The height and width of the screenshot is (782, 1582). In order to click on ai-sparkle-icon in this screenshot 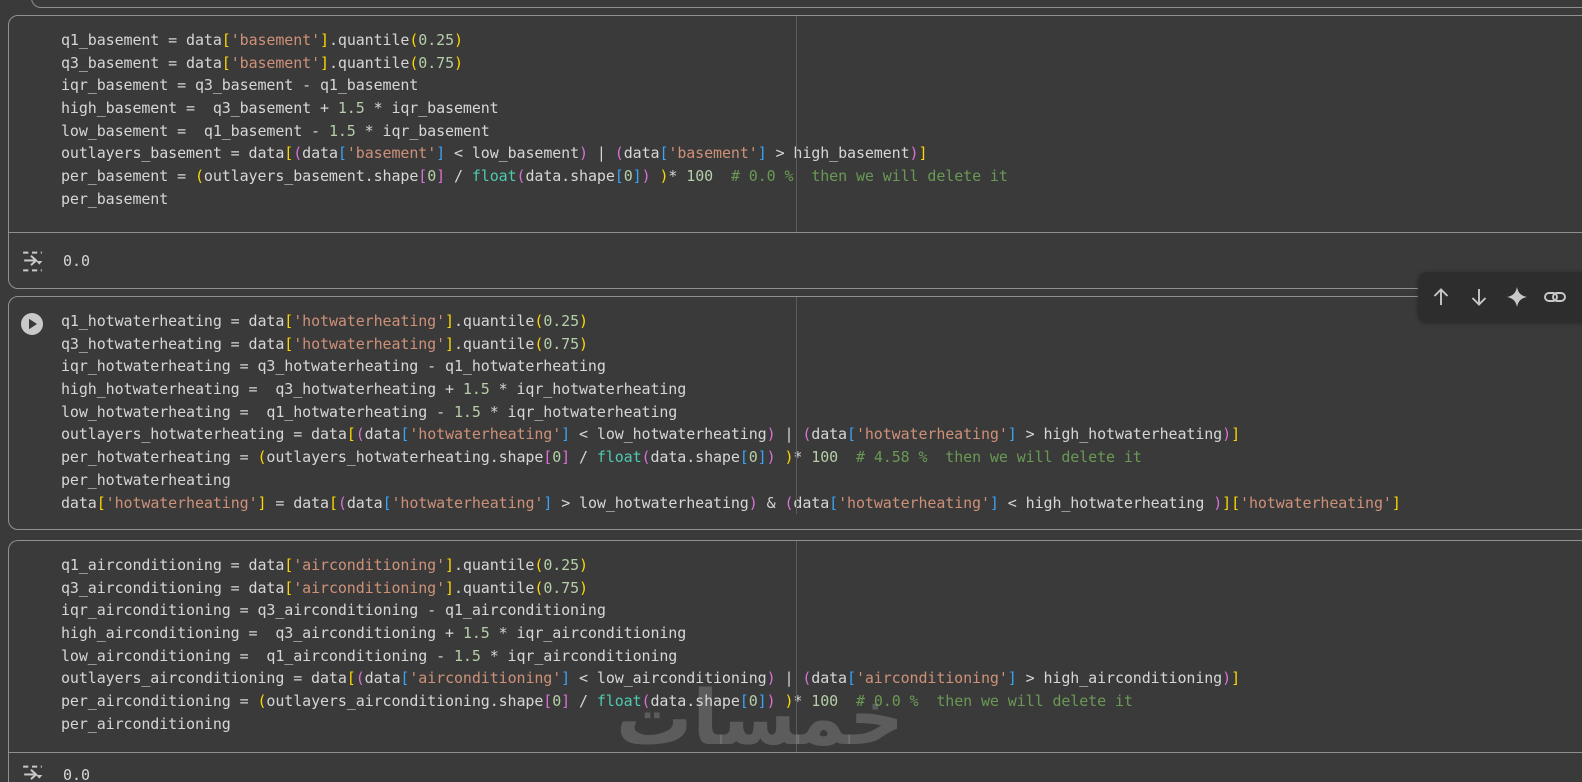, I will do `click(1517, 297)`.